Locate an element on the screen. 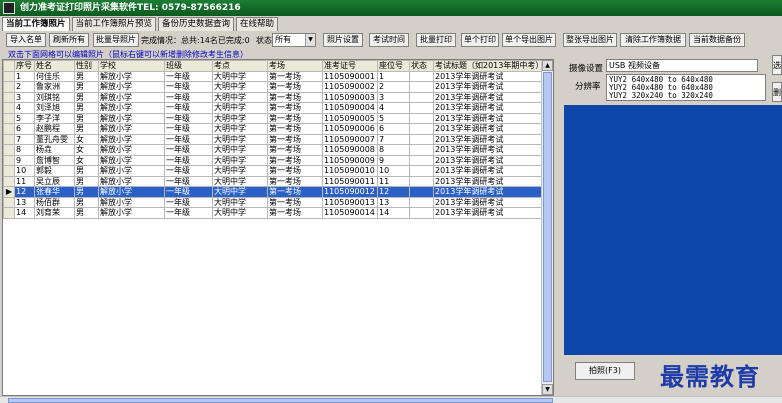 This screenshot has width=782, height=403. table-cell: 1105090004 is located at coordinates (350, 108).